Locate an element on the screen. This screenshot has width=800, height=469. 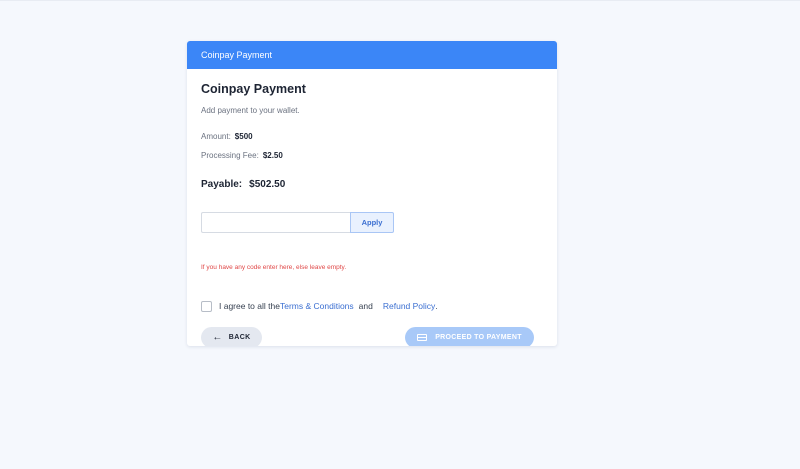
back-button: ← BACK is located at coordinates (231, 336).